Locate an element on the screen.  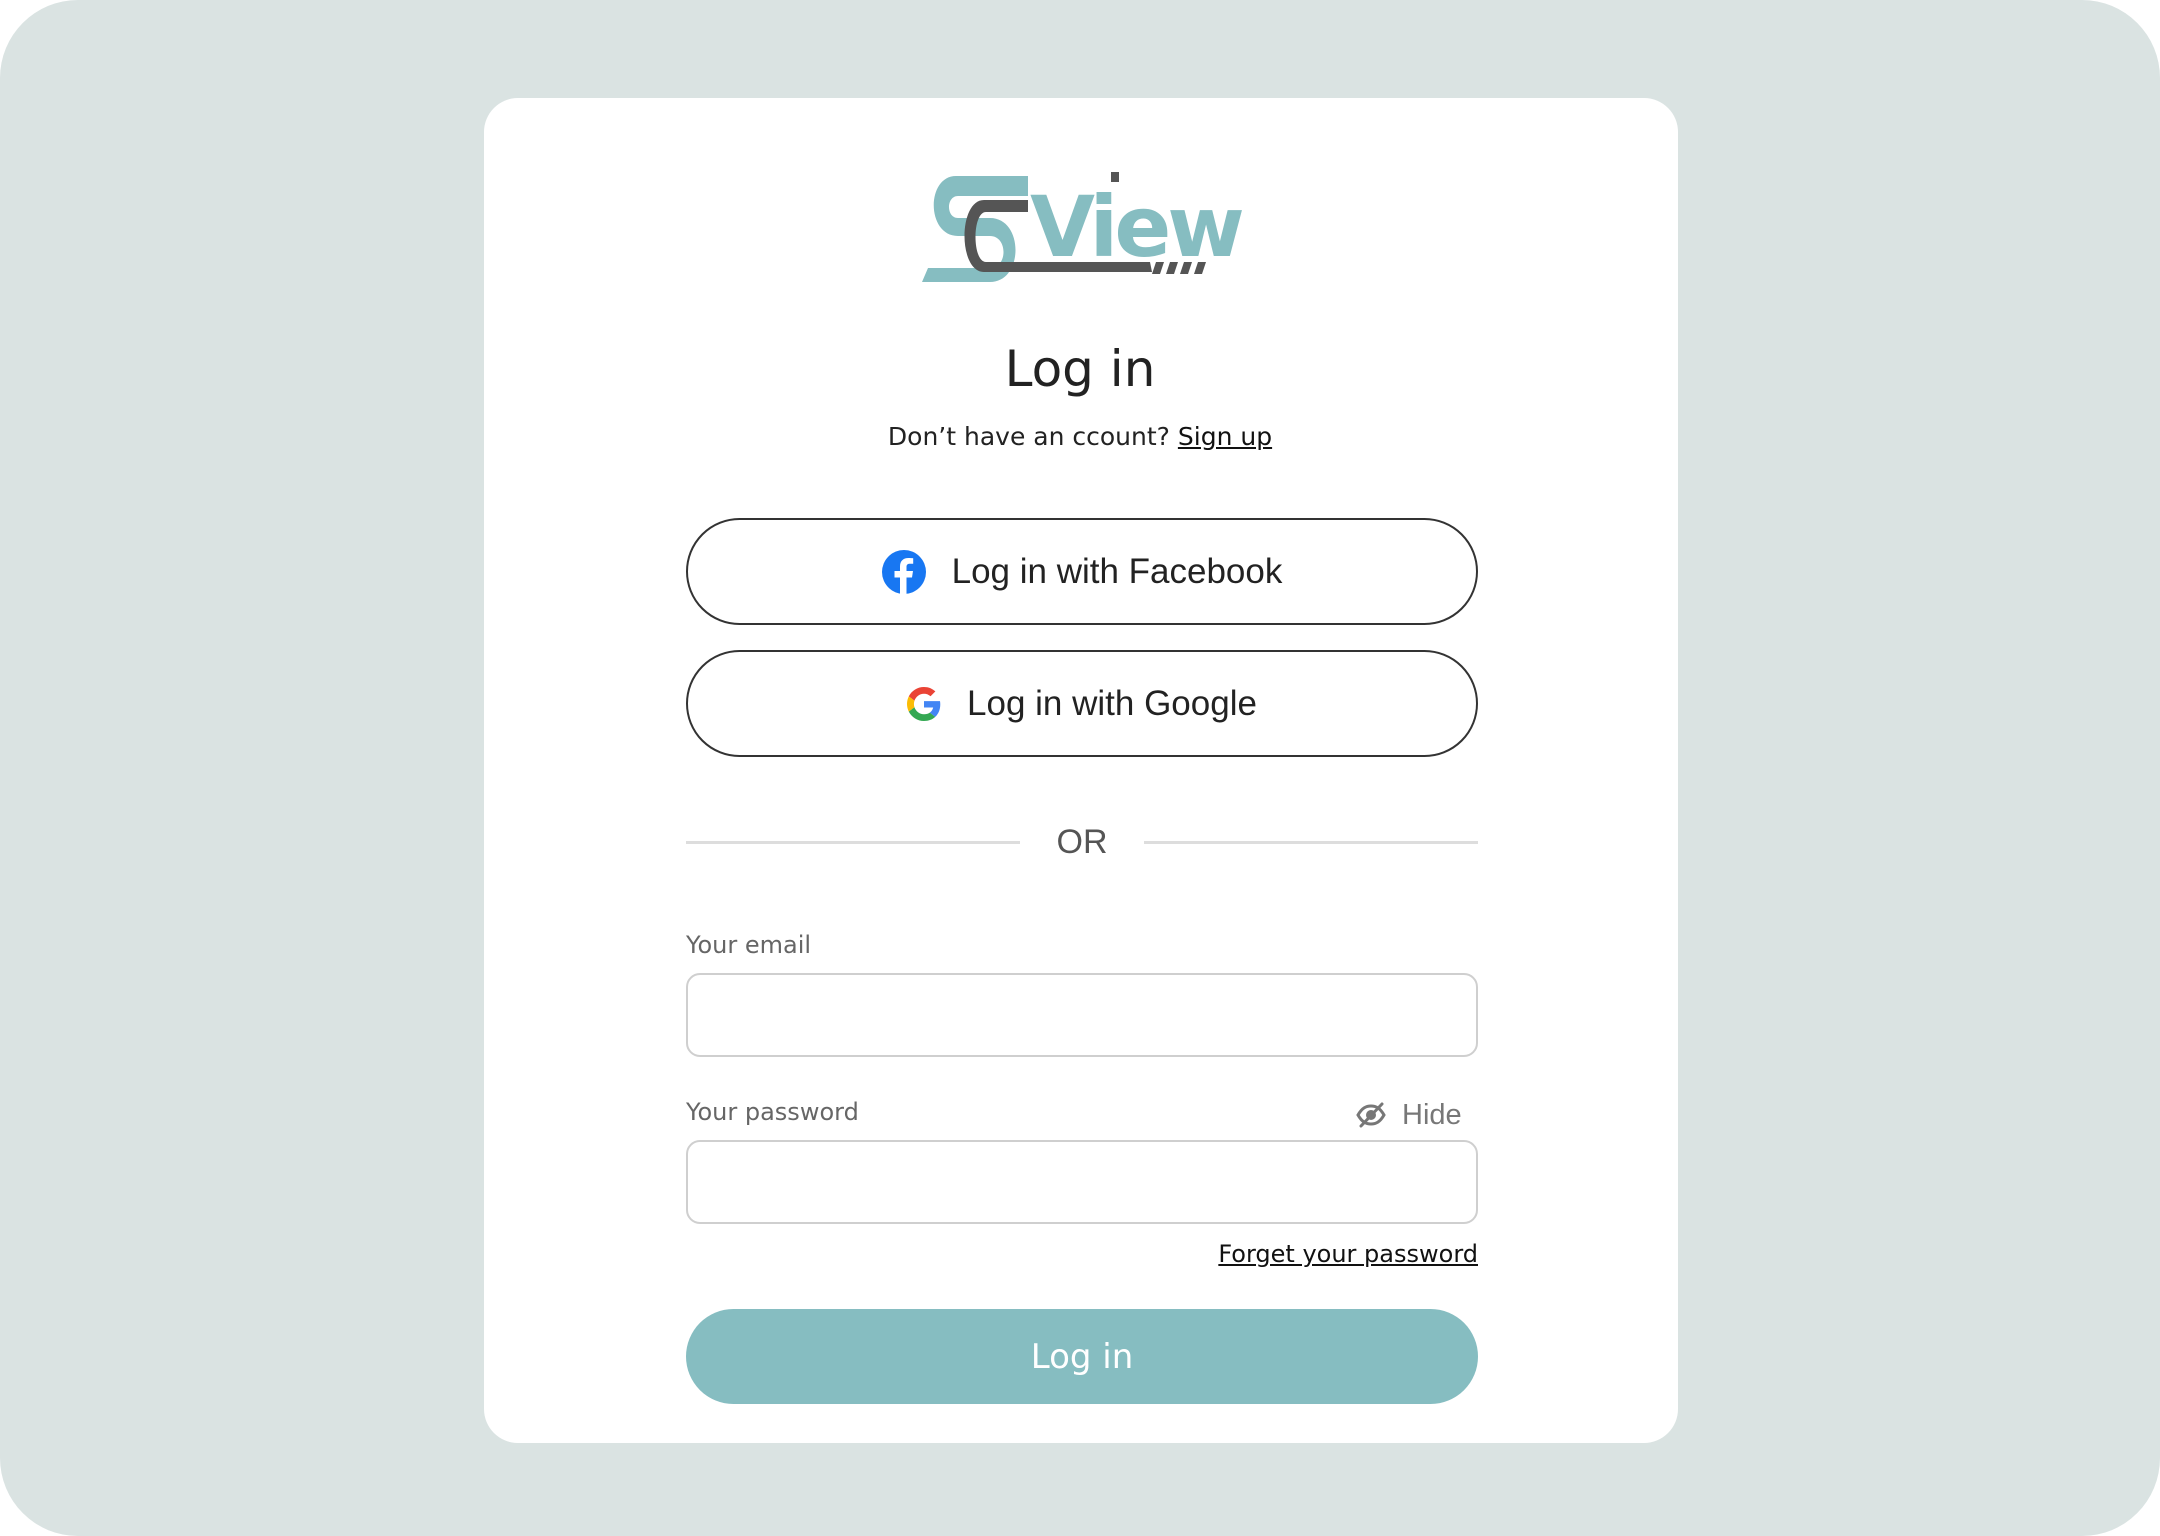
signup-prompt-text: Don’t have an ccount? is located at coordinates (1032, 436).